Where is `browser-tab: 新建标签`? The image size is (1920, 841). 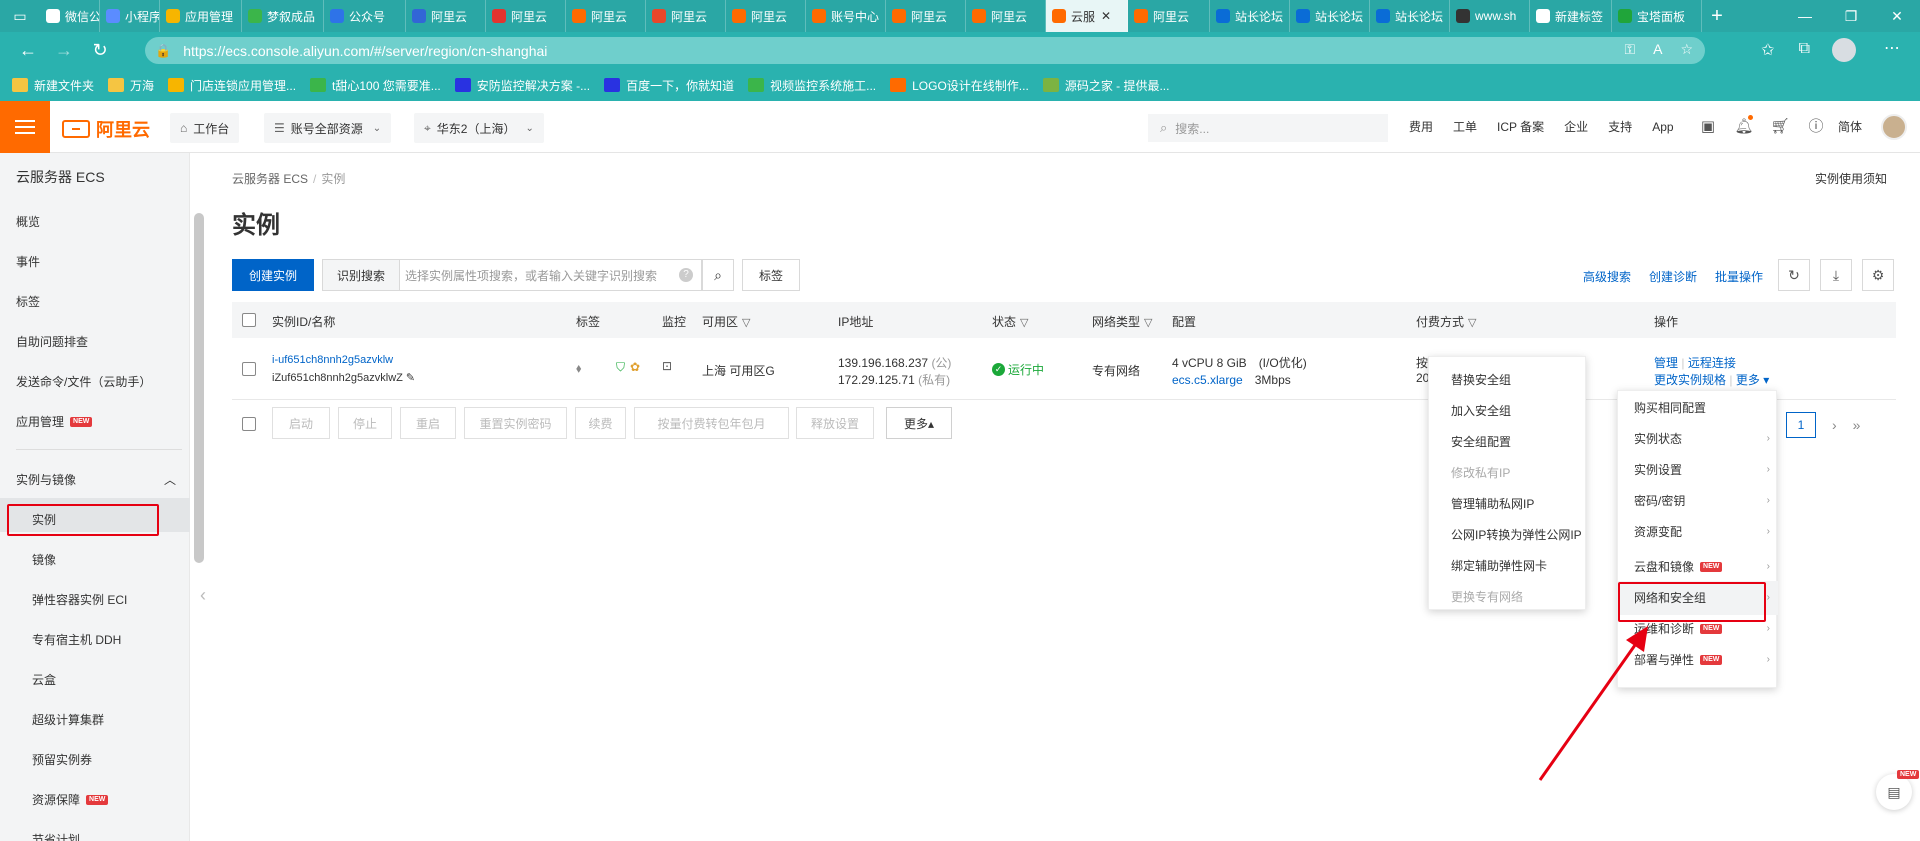 browser-tab: 新建标签 is located at coordinates (1571, 16).